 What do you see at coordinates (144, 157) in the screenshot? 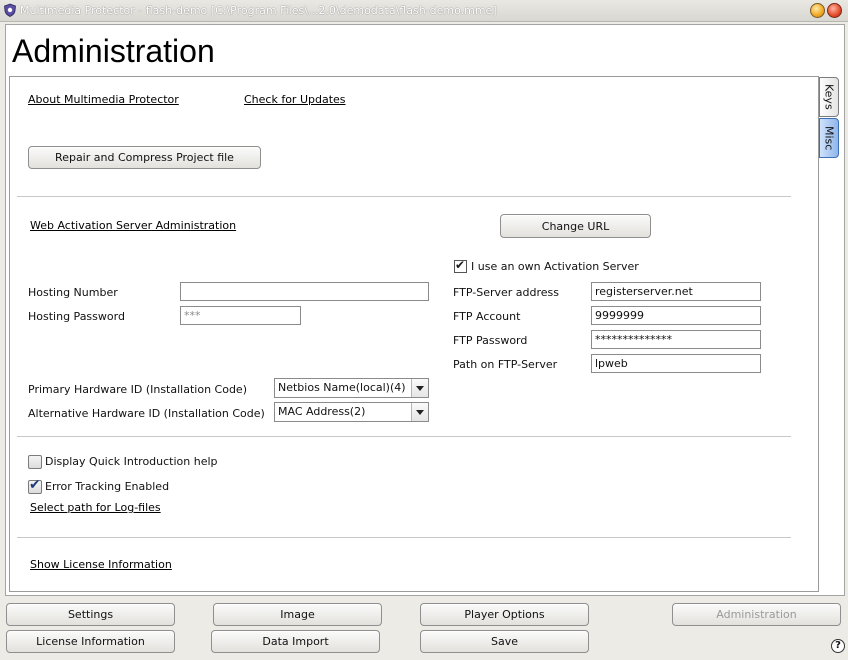
I see `repair-compress-button: Repair and Compress Project file` at bounding box center [144, 157].